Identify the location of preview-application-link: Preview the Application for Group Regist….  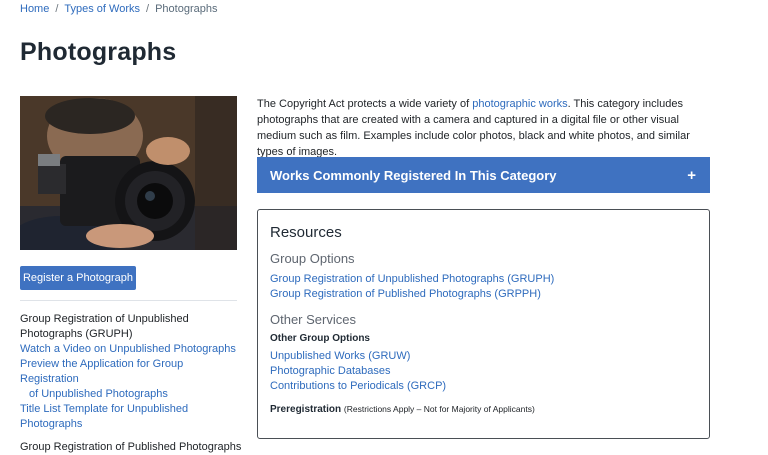
(101, 371).